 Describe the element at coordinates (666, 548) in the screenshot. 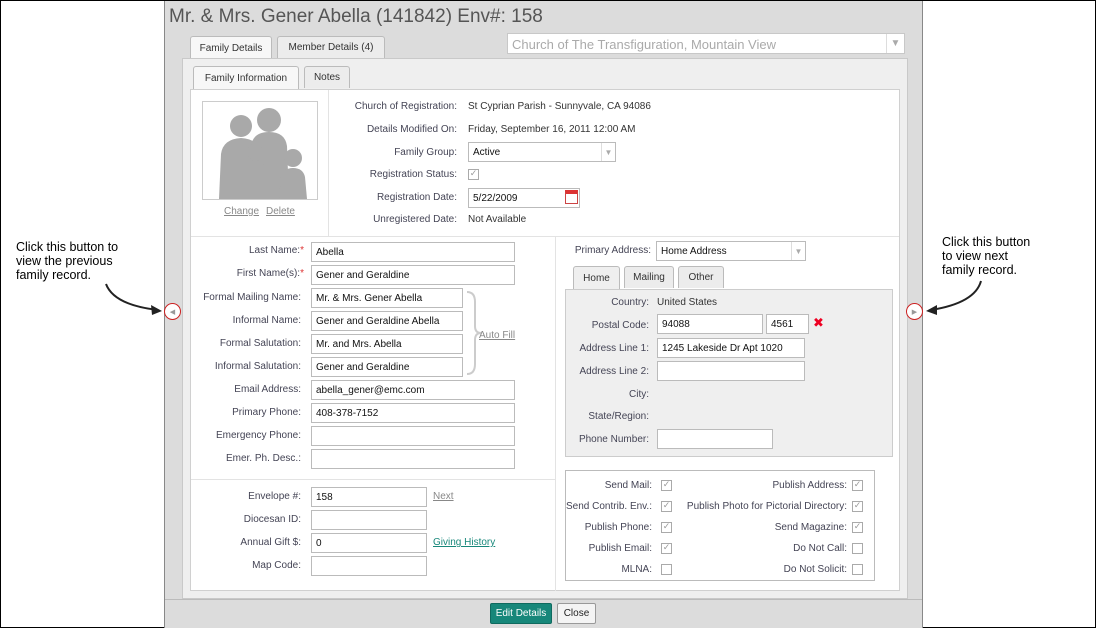

I see `publish-email-checkbox: ✓` at that location.